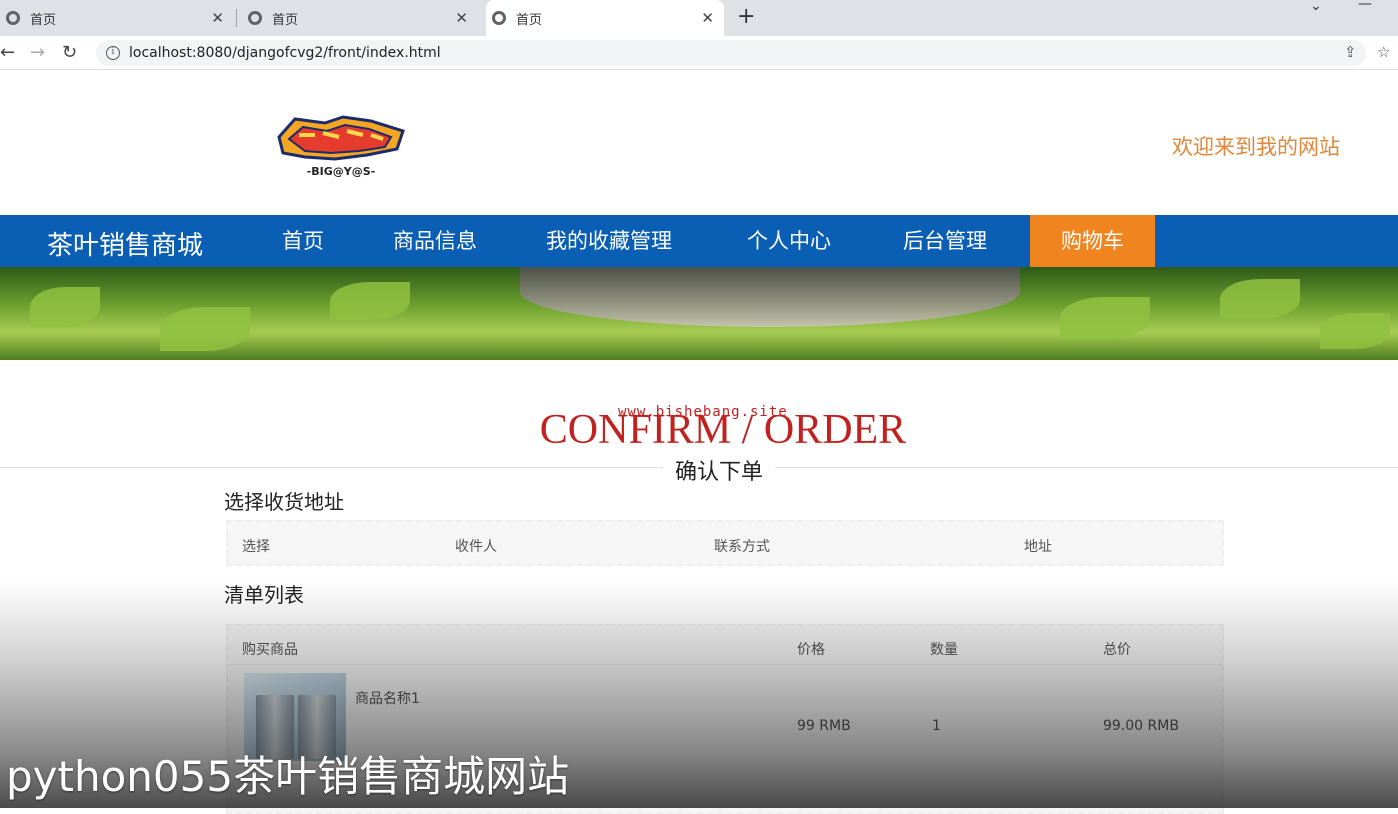  What do you see at coordinates (811, 650) in the screenshot?
I see `column-header: 价格` at bounding box center [811, 650].